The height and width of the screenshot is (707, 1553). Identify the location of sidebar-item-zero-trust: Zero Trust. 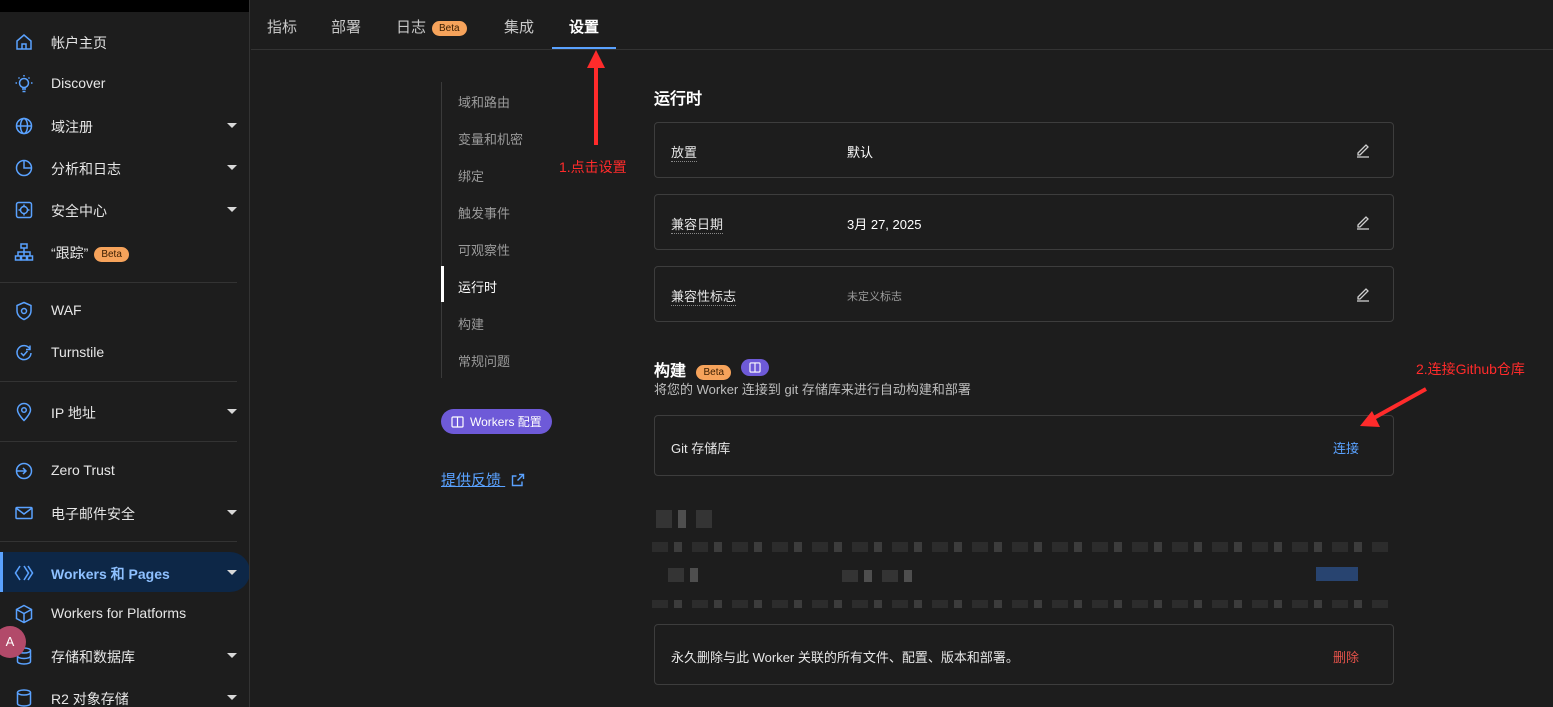
(124, 470).